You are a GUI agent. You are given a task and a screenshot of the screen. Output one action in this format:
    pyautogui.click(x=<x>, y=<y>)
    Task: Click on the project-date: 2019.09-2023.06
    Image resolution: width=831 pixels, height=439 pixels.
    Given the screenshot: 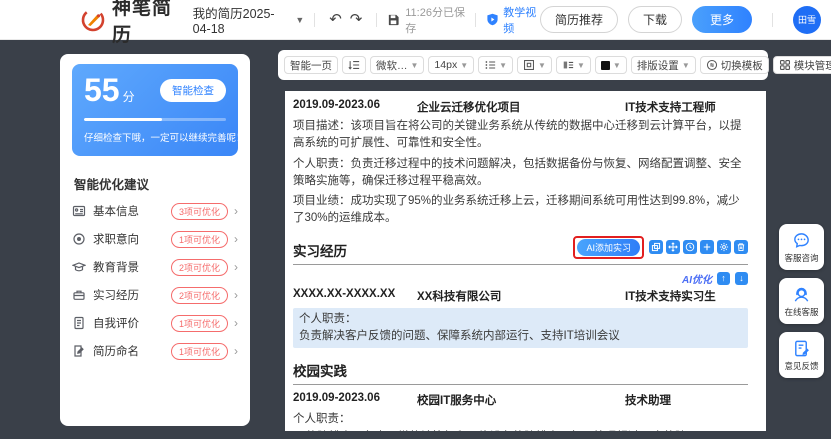 What is the action you would take?
    pyautogui.click(x=336, y=105)
    